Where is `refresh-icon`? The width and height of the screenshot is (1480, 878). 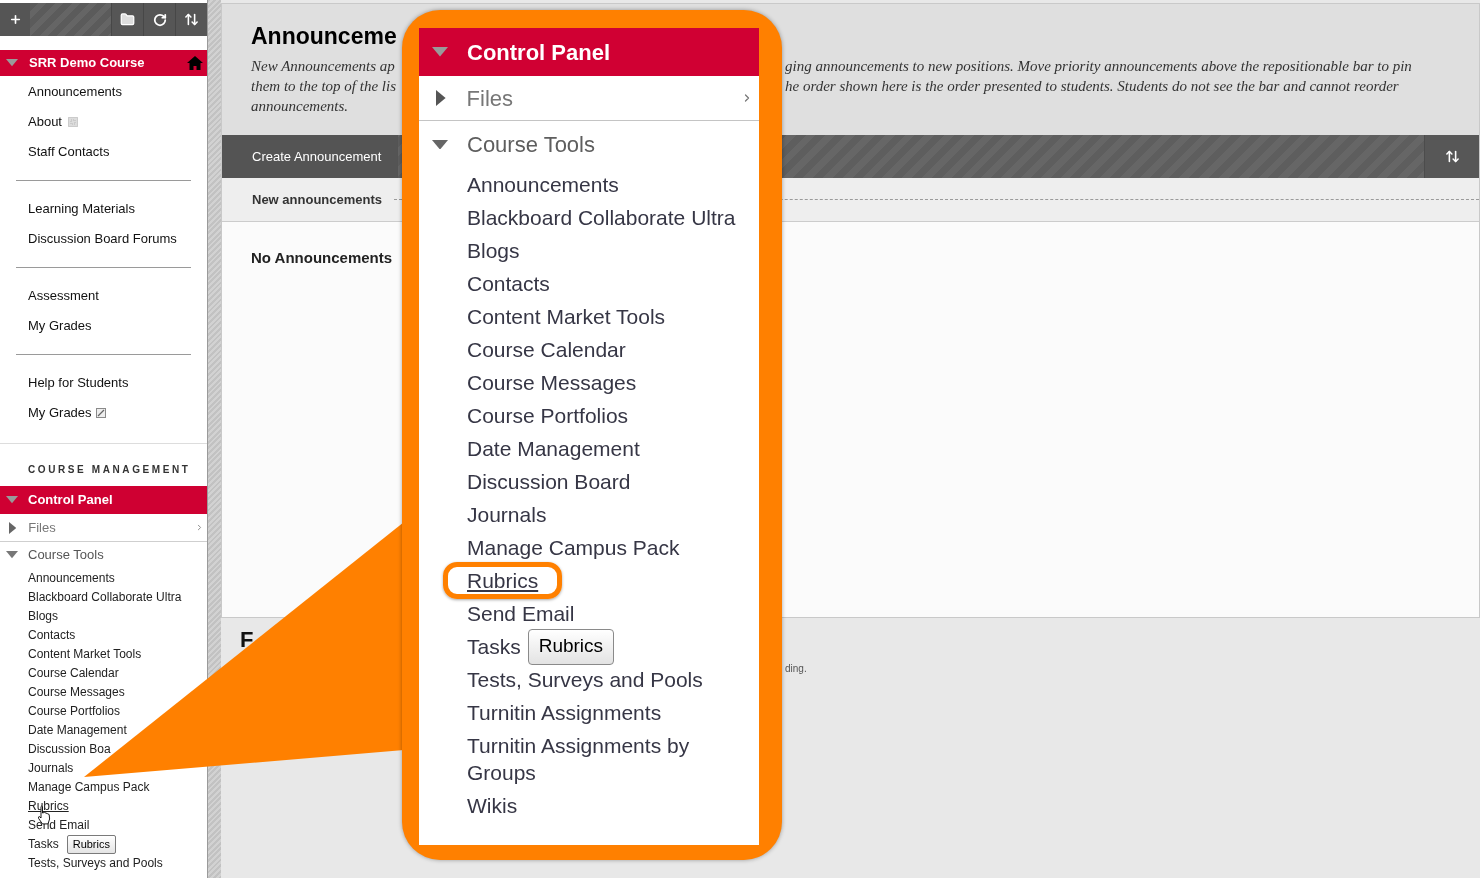
refresh-icon is located at coordinates (159, 19).